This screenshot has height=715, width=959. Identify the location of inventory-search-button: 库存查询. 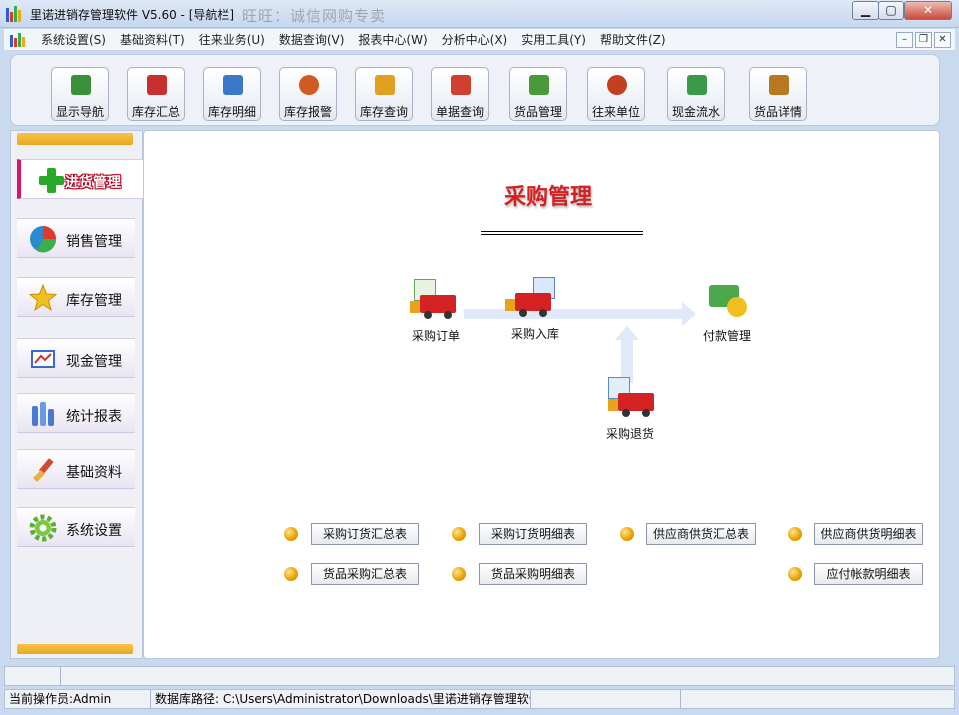
(384, 94).